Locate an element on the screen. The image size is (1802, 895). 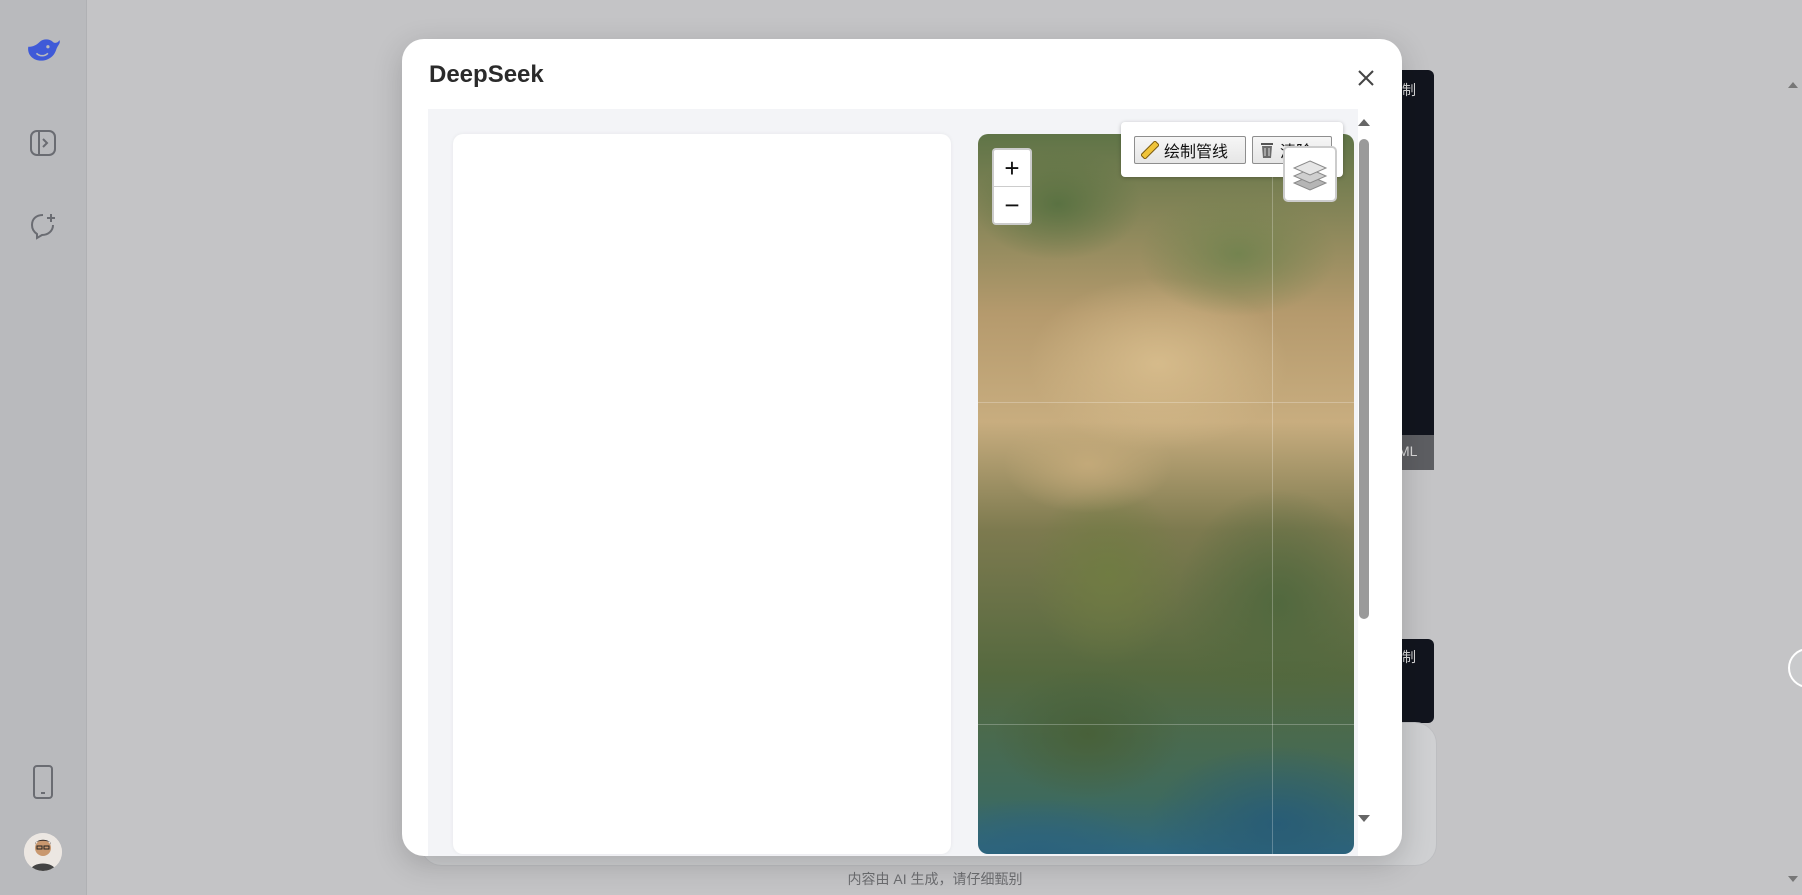
code-panel-copy-label: 制 is located at coordinates (1409, 90).